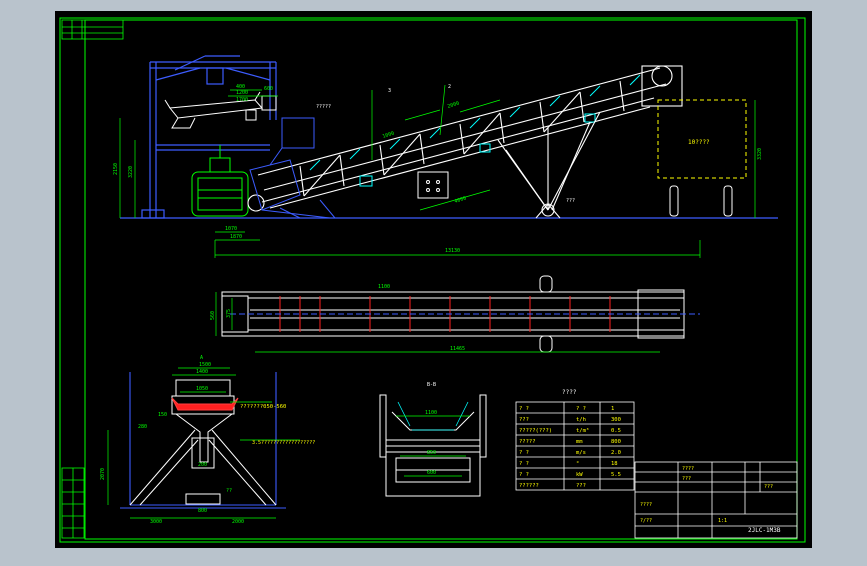 This screenshot has width=867, height=566. I want to click on svg-text: 1:1, so click(722, 521).